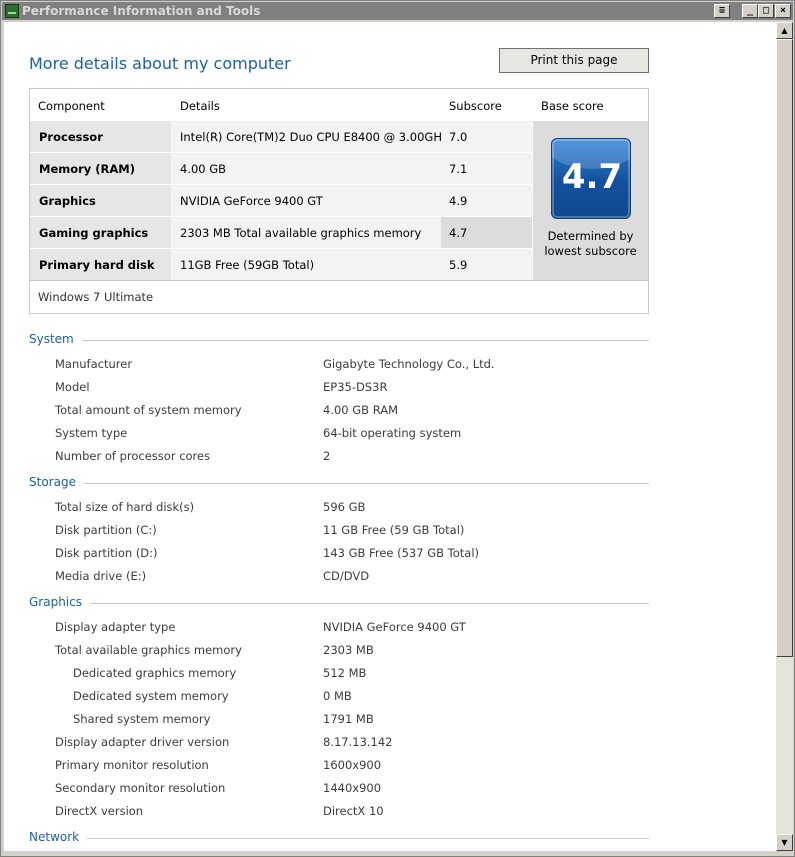  I want to click on info-label: Total available graphics memory, so click(148, 650).